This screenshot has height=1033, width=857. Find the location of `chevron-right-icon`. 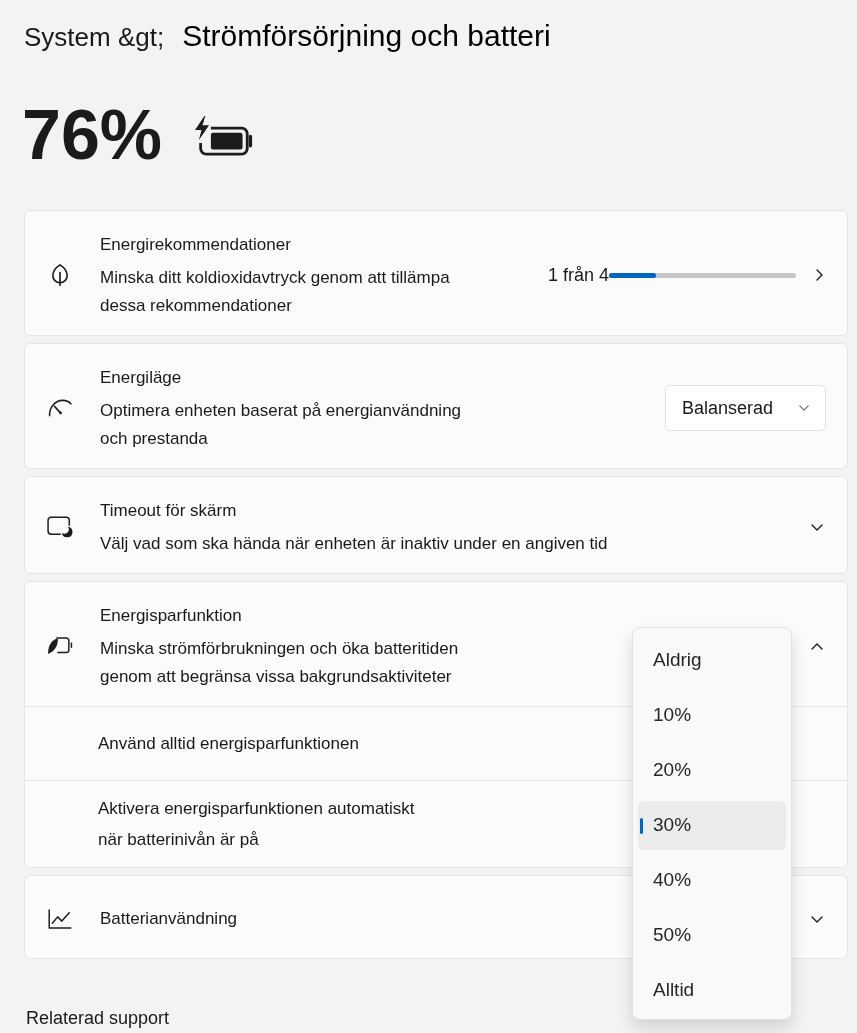

chevron-right-icon is located at coordinates (819, 275).